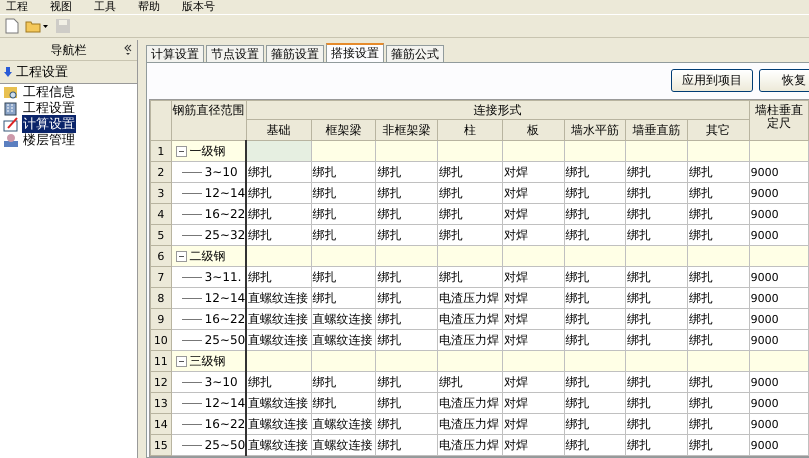 The width and height of the screenshot is (809, 458). Describe the element at coordinates (161, 298) in the screenshot. I see `row-number: 8` at that location.